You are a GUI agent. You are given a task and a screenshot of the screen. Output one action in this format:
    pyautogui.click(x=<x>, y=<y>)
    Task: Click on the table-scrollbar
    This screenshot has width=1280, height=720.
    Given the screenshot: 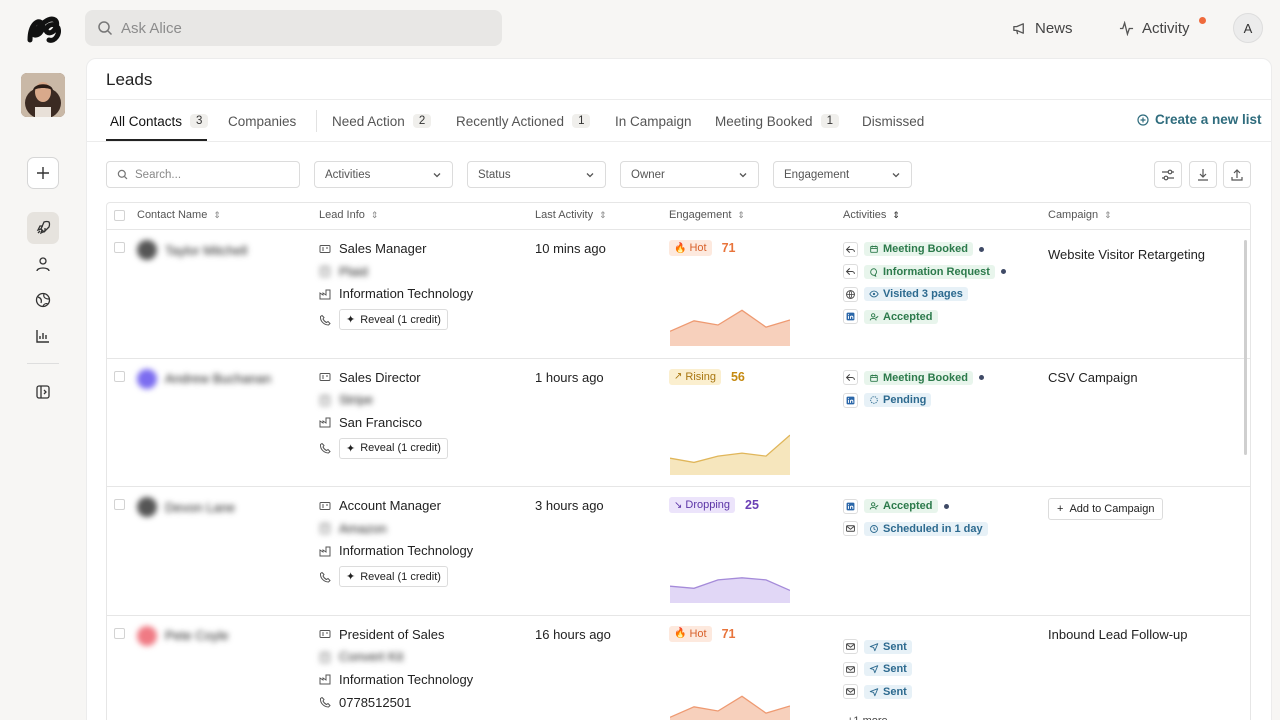 What is the action you would take?
    pyautogui.click(x=1245, y=347)
    